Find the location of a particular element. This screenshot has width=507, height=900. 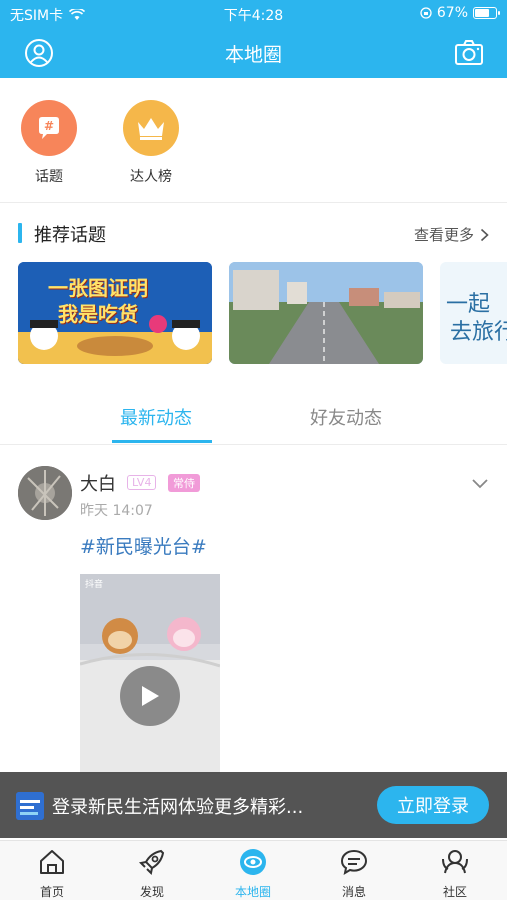

tab-latest: 最新动态 is located at coordinates (156, 417).